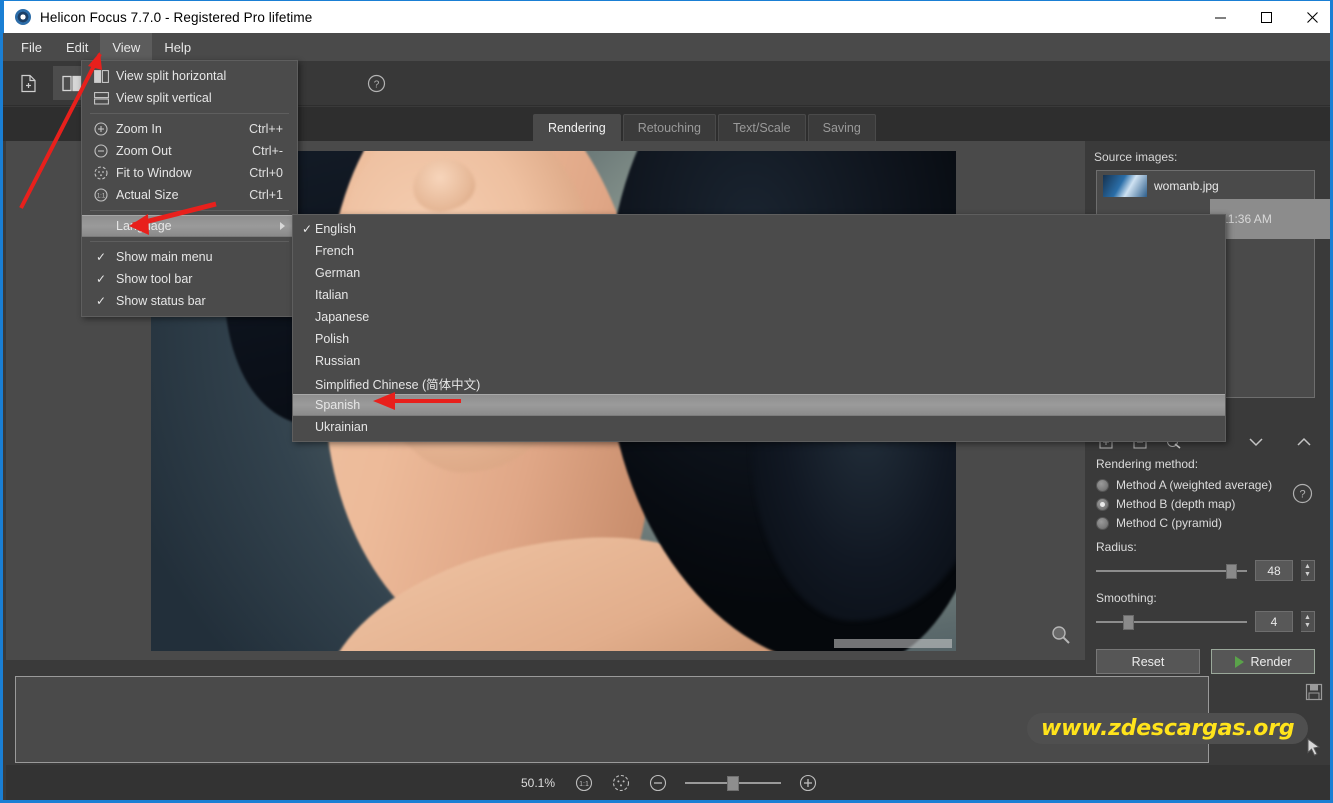 The height and width of the screenshot is (803, 1333). What do you see at coordinates (761, 127) in the screenshot?
I see `tab-text-scale: Text/Scale` at bounding box center [761, 127].